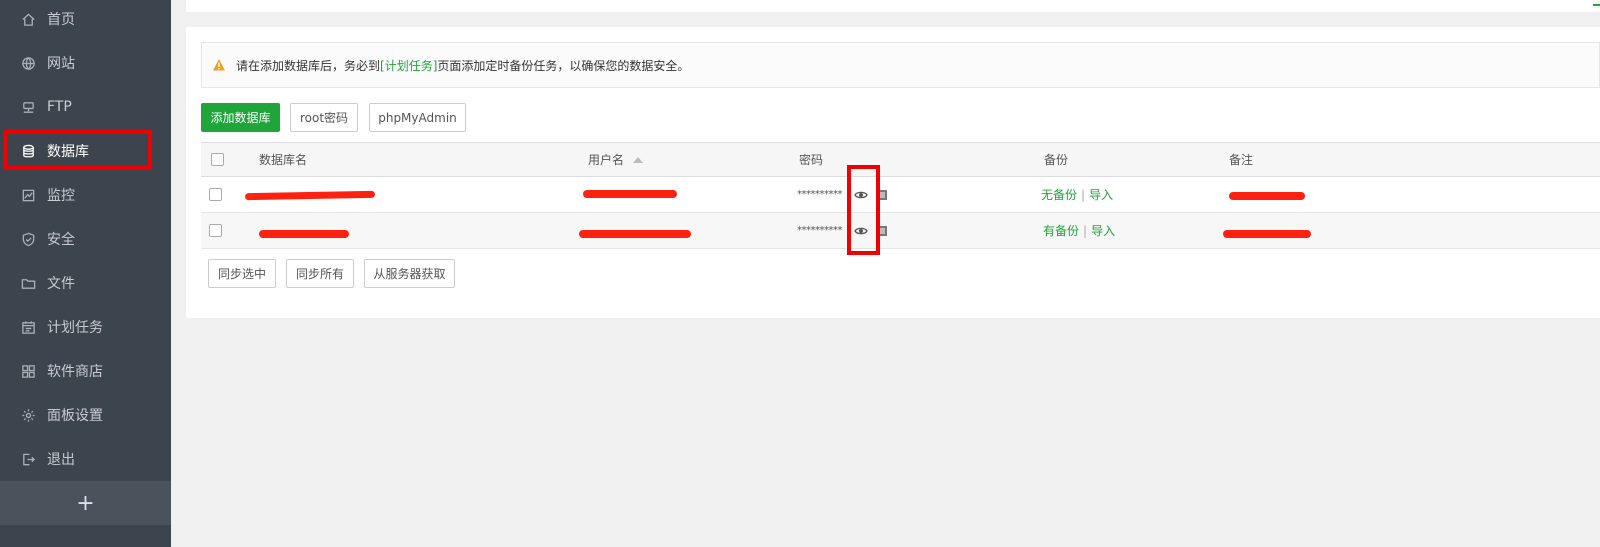 Image resolution: width=1600 pixels, height=547 pixels. I want to click on sidebar-item-security: 安全, so click(85, 239).